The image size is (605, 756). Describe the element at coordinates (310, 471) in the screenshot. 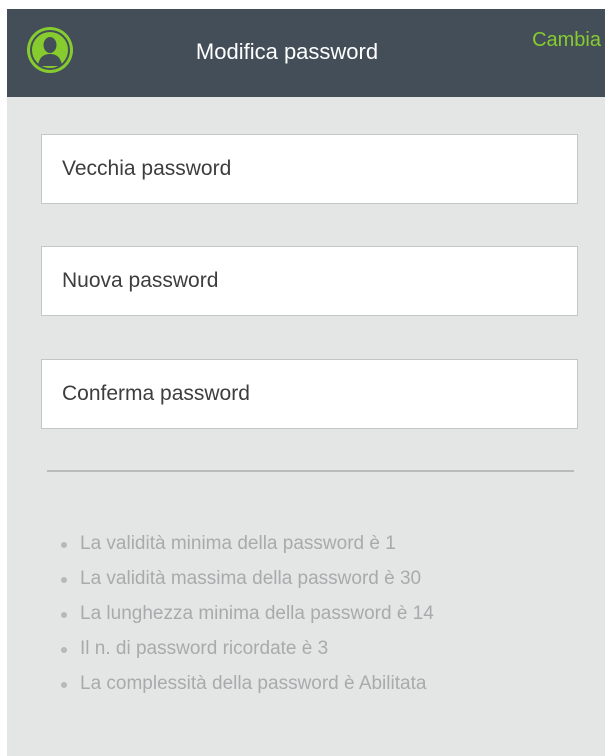

I see `divider` at that location.